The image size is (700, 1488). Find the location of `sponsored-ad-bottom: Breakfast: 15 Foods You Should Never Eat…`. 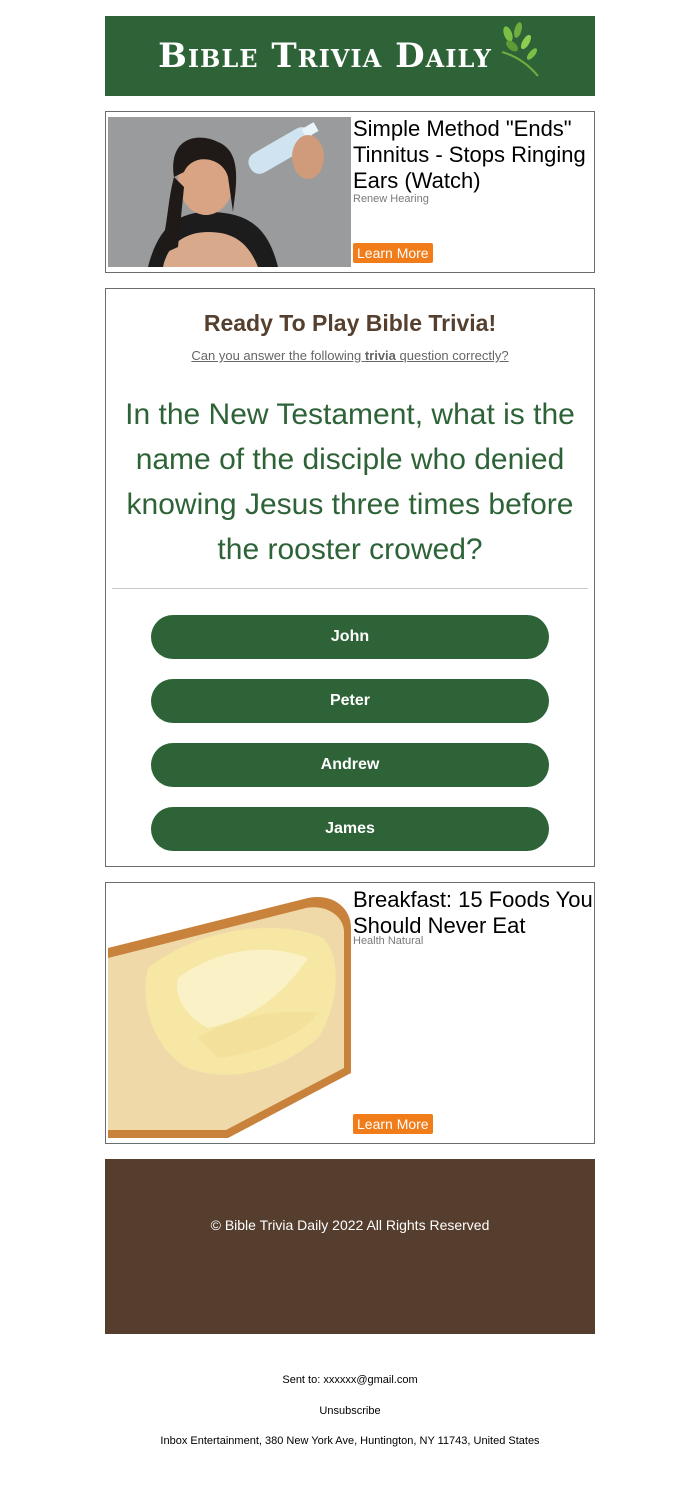

sponsored-ad-bottom: Breakfast: 15 Foods You Should Never Eat… is located at coordinates (350, 1013).